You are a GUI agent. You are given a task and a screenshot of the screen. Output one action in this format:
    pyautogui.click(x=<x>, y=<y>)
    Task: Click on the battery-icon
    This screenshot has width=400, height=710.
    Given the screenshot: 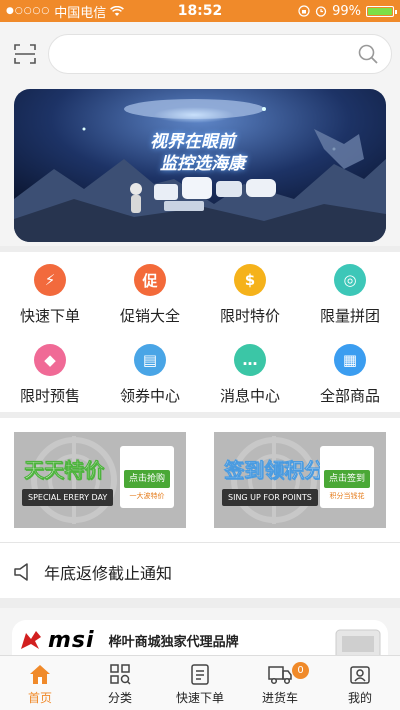 What is the action you would take?
    pyautogui.click(x=381, y=11)
    